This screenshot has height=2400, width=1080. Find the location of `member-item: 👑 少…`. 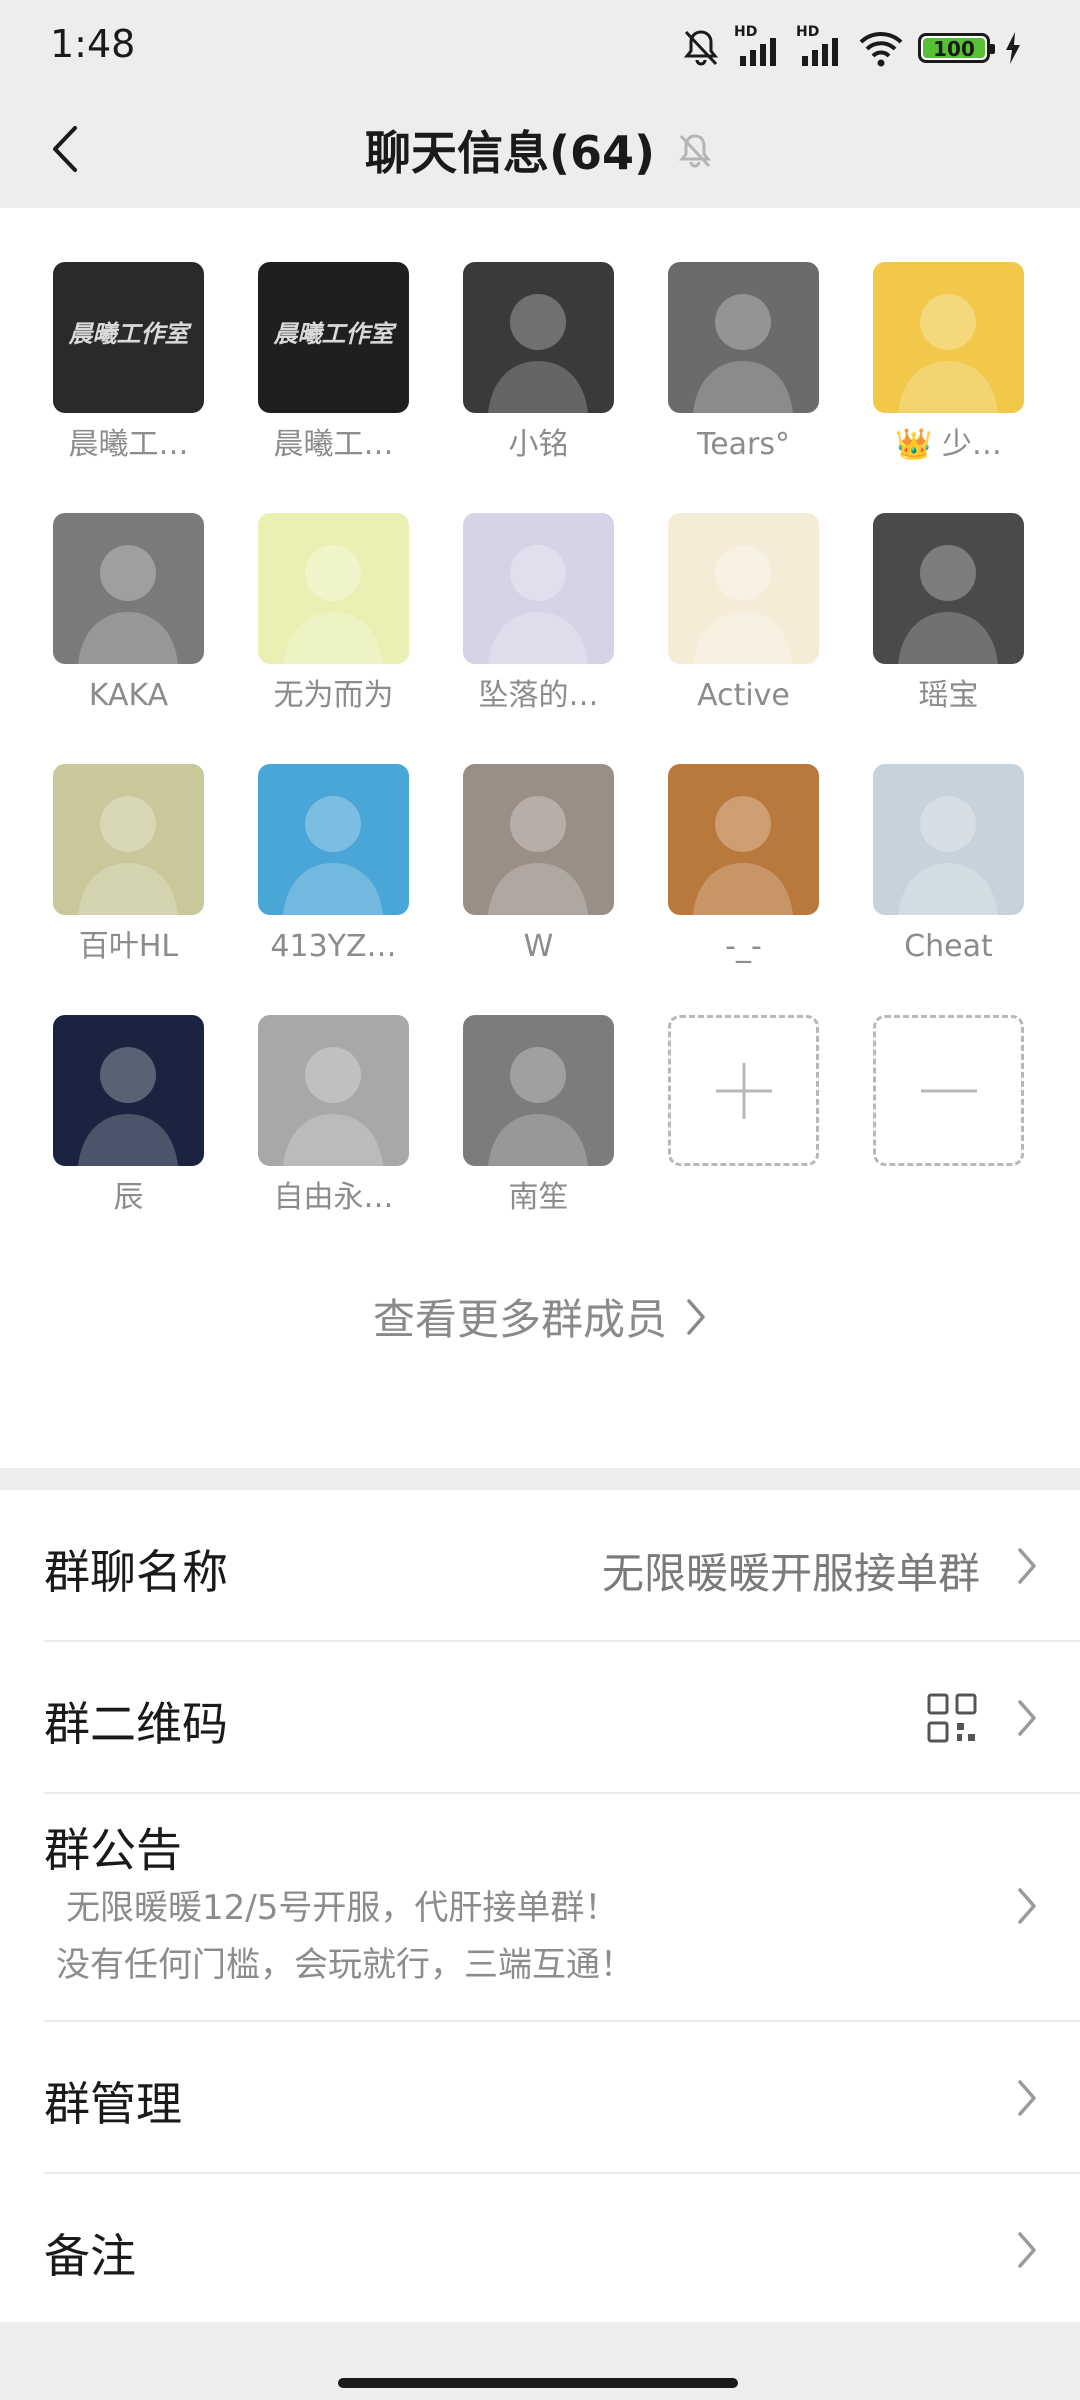

member-item: 👑 少… is located at coordinates (948, 363).